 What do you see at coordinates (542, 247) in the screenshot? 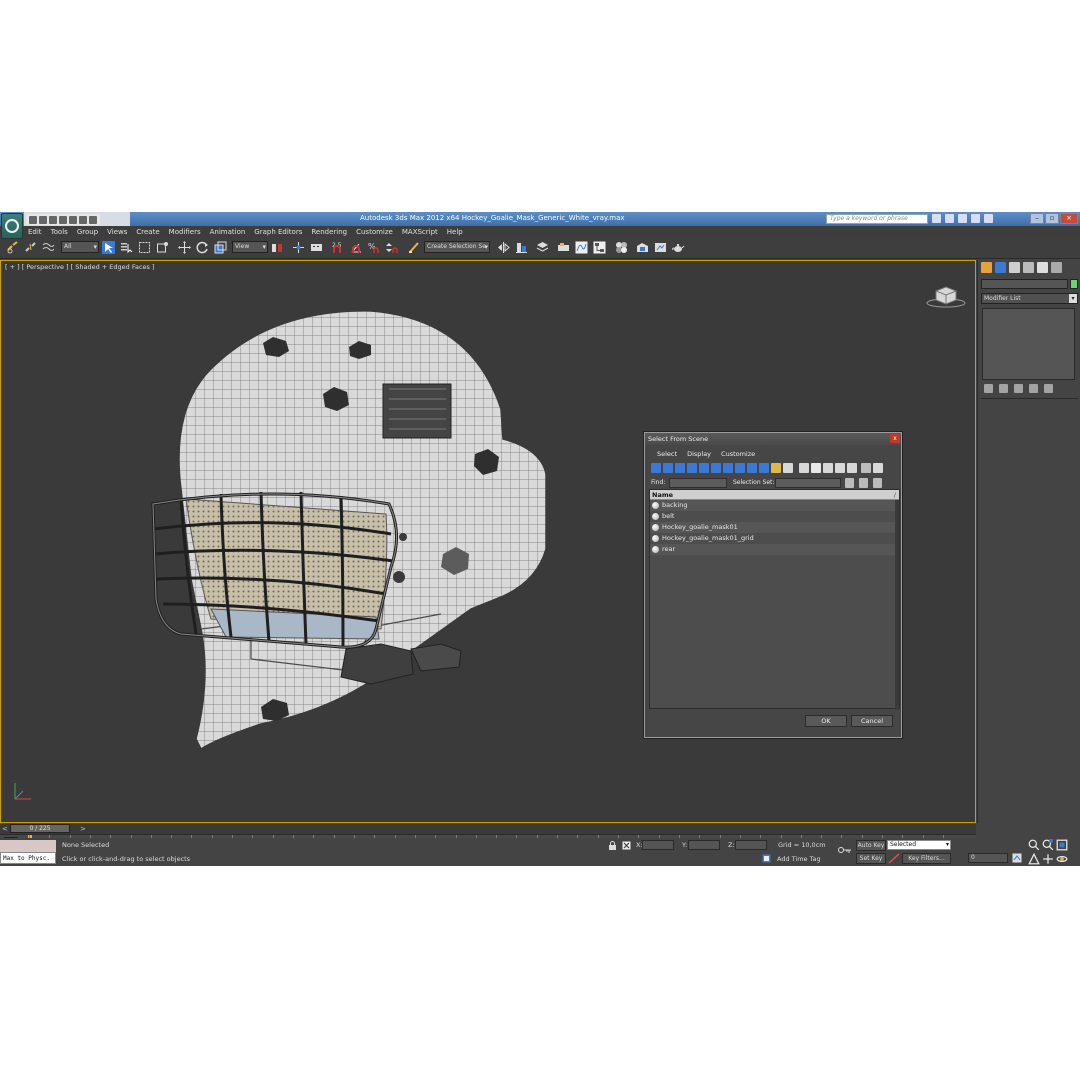
I see `layer-manager-icon` at bounding box center [542, 247].